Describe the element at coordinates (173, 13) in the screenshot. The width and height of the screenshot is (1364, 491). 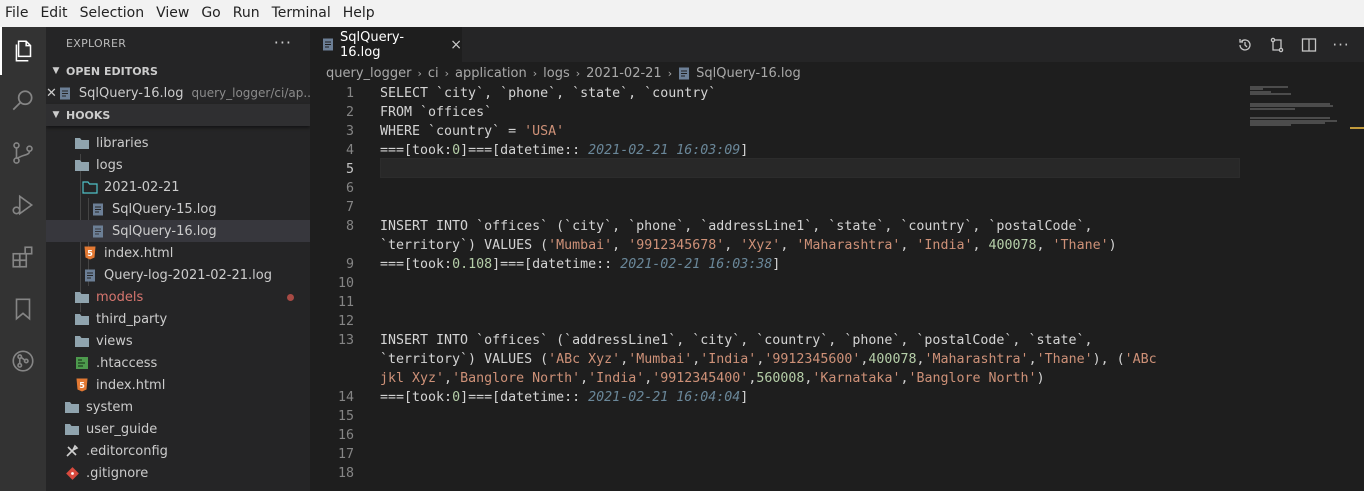
I see `menu-view: View` at that location.